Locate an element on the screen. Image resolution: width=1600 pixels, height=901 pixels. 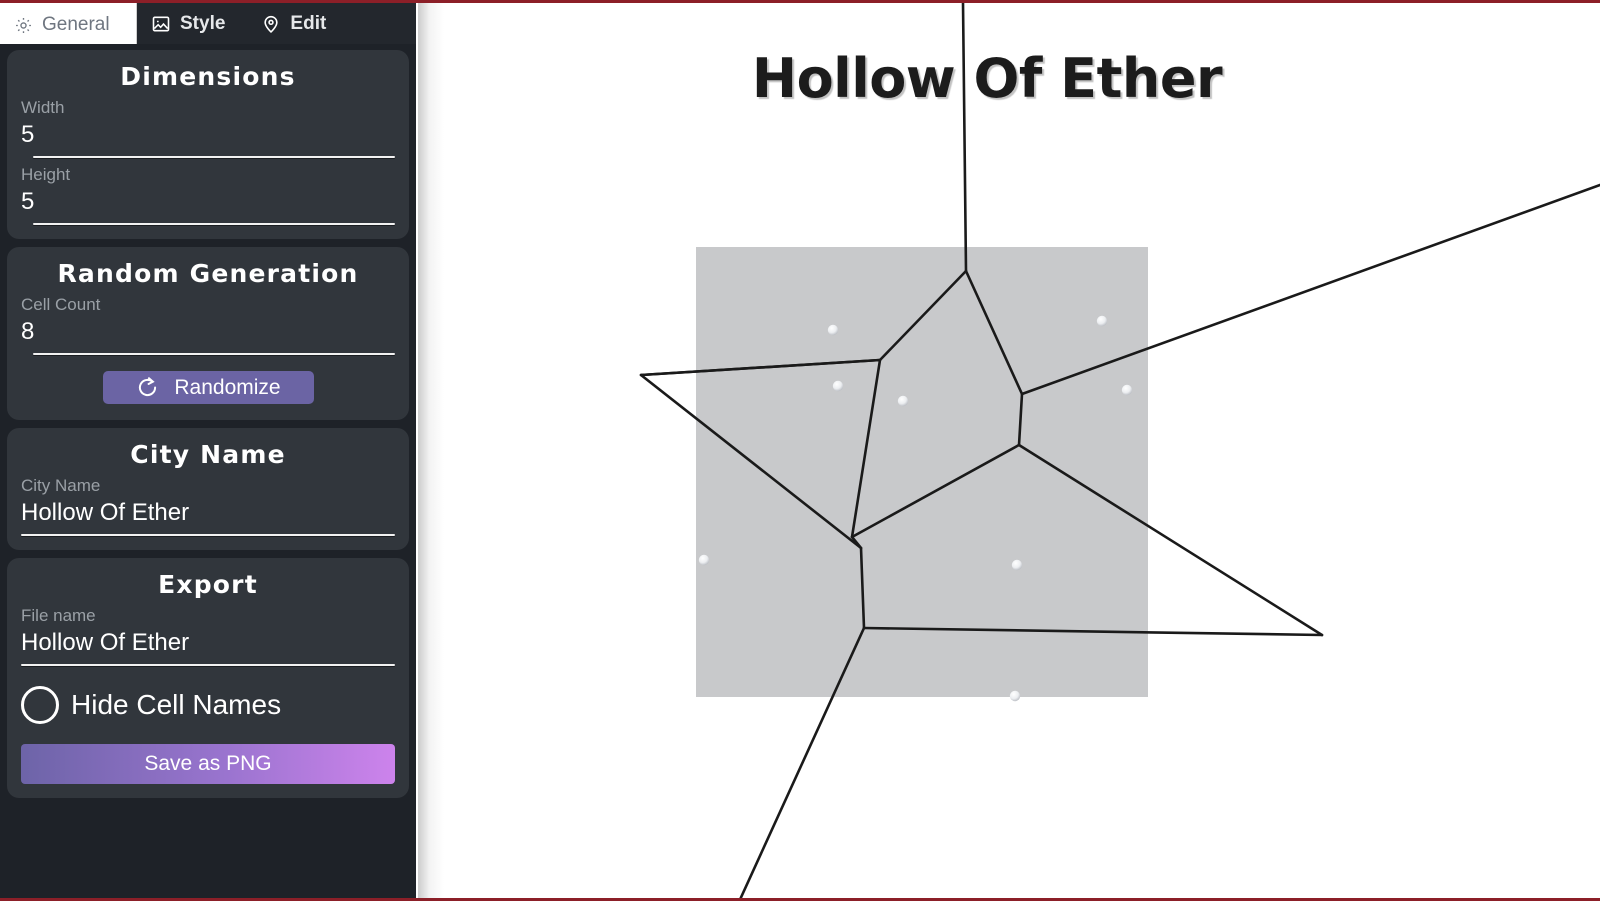
refresh-icon is located at coordinates (147, 387).